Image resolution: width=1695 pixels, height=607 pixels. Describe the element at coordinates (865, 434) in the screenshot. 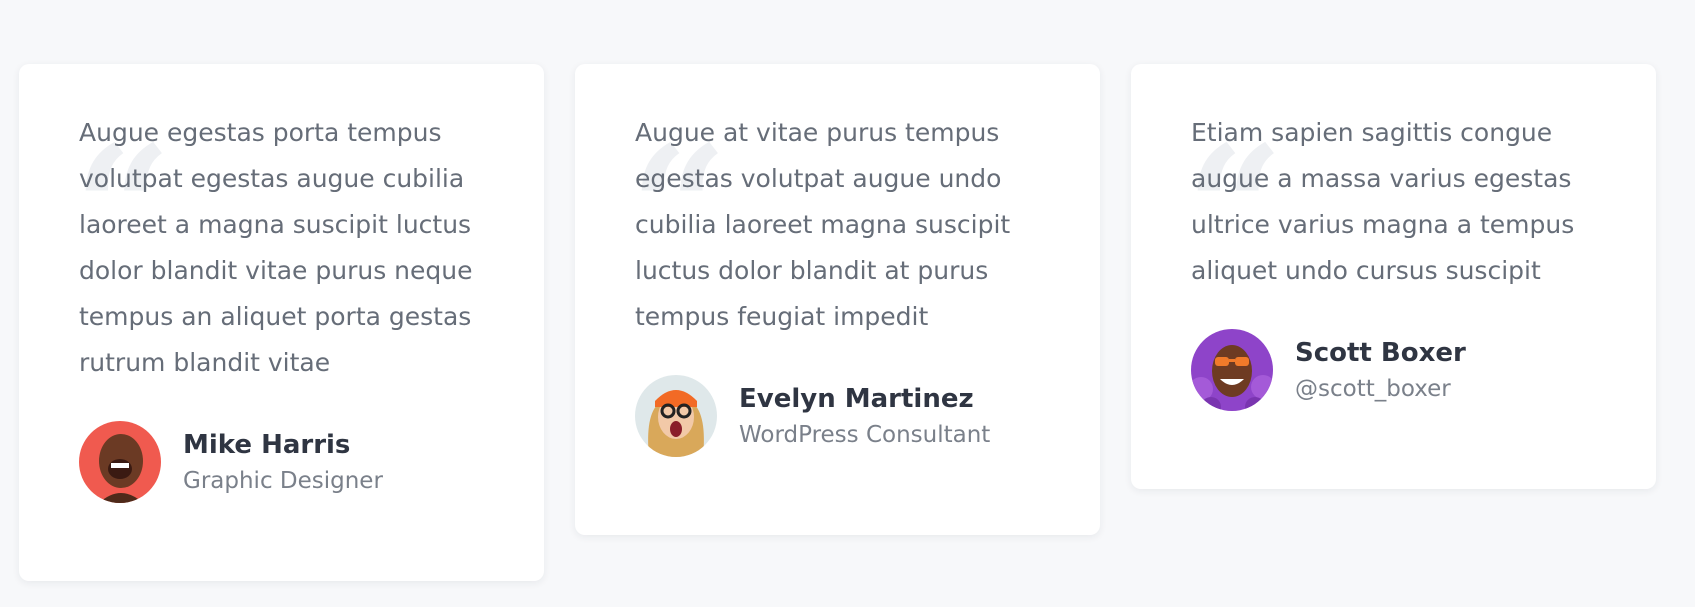

I see `author-role: WordPress Consultant` at that location.